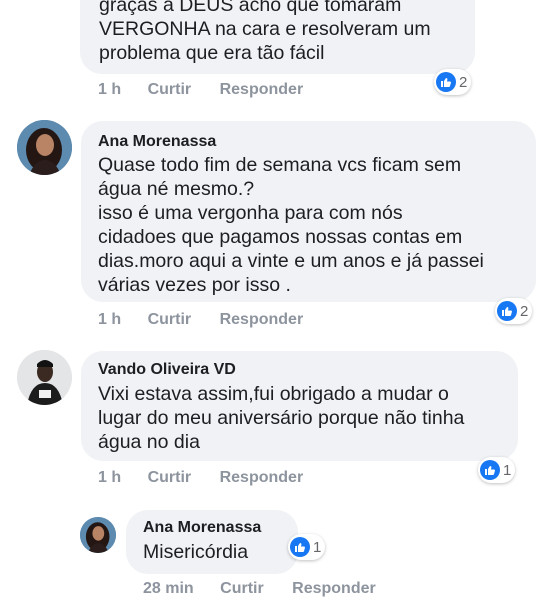 This screenshot has width=555, height=600. Describe the element at coordinates (250, 213) in the screenshot. I see `comment-text-line: isso é uma vergonha para com nós` at that location.